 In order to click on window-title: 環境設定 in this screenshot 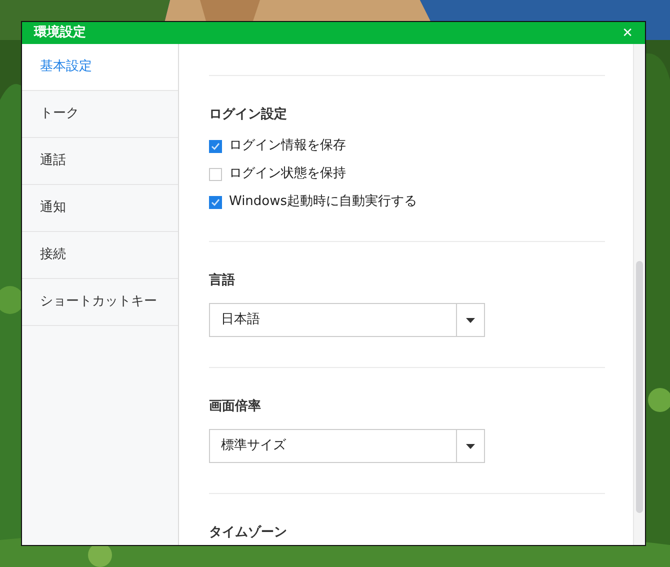, I will do `click(60, 33)`.